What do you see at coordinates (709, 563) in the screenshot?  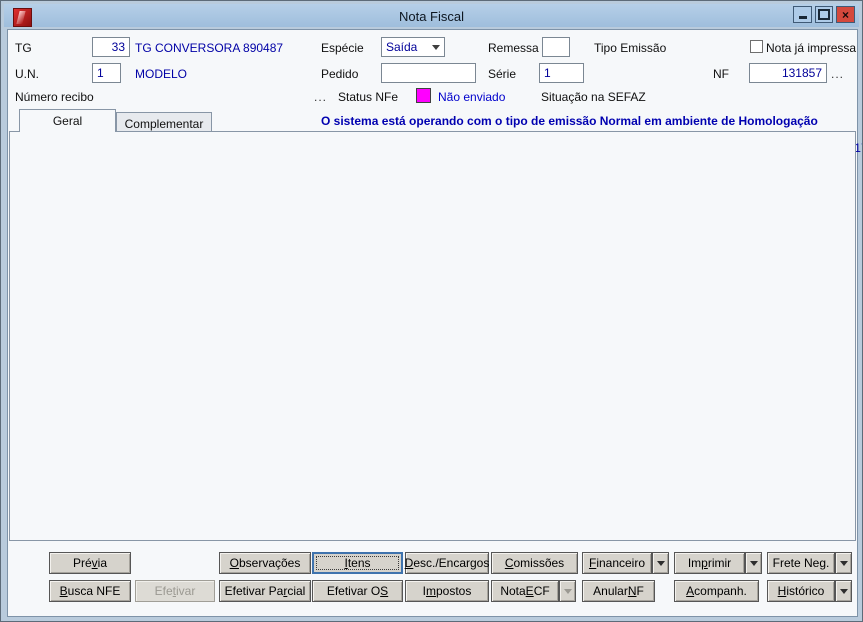 I see `imprimir-button: Im p rimir` at bounding box center [709, 563].